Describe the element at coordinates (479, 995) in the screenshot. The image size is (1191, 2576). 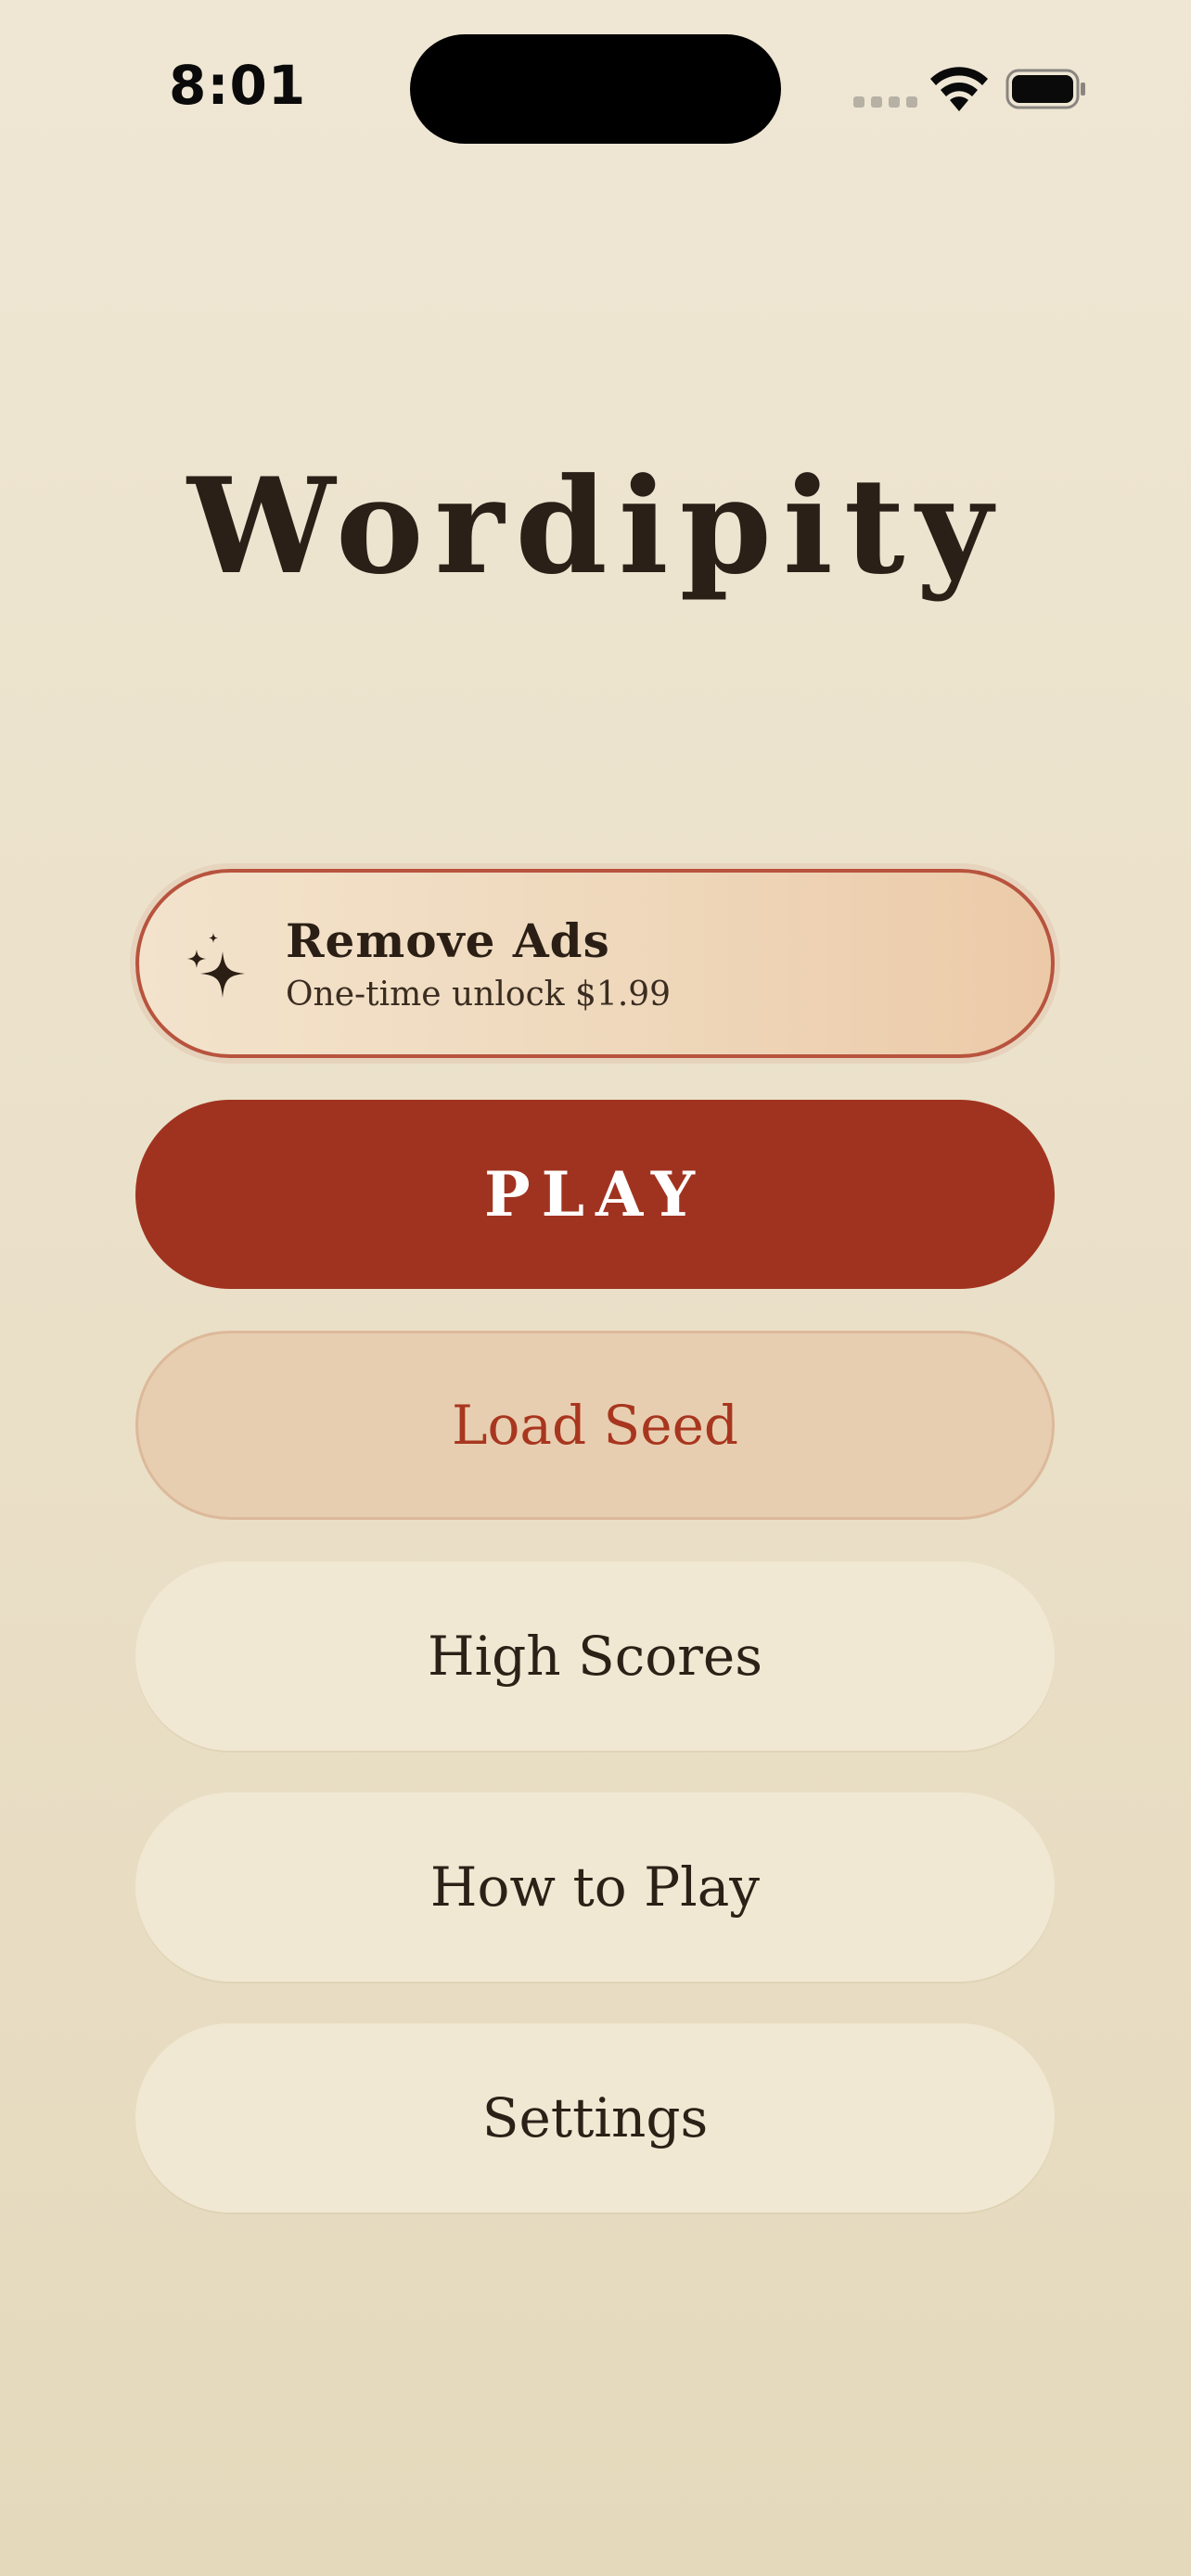
I see `remove-ads-price: One-time unlock $1.99` at that location.